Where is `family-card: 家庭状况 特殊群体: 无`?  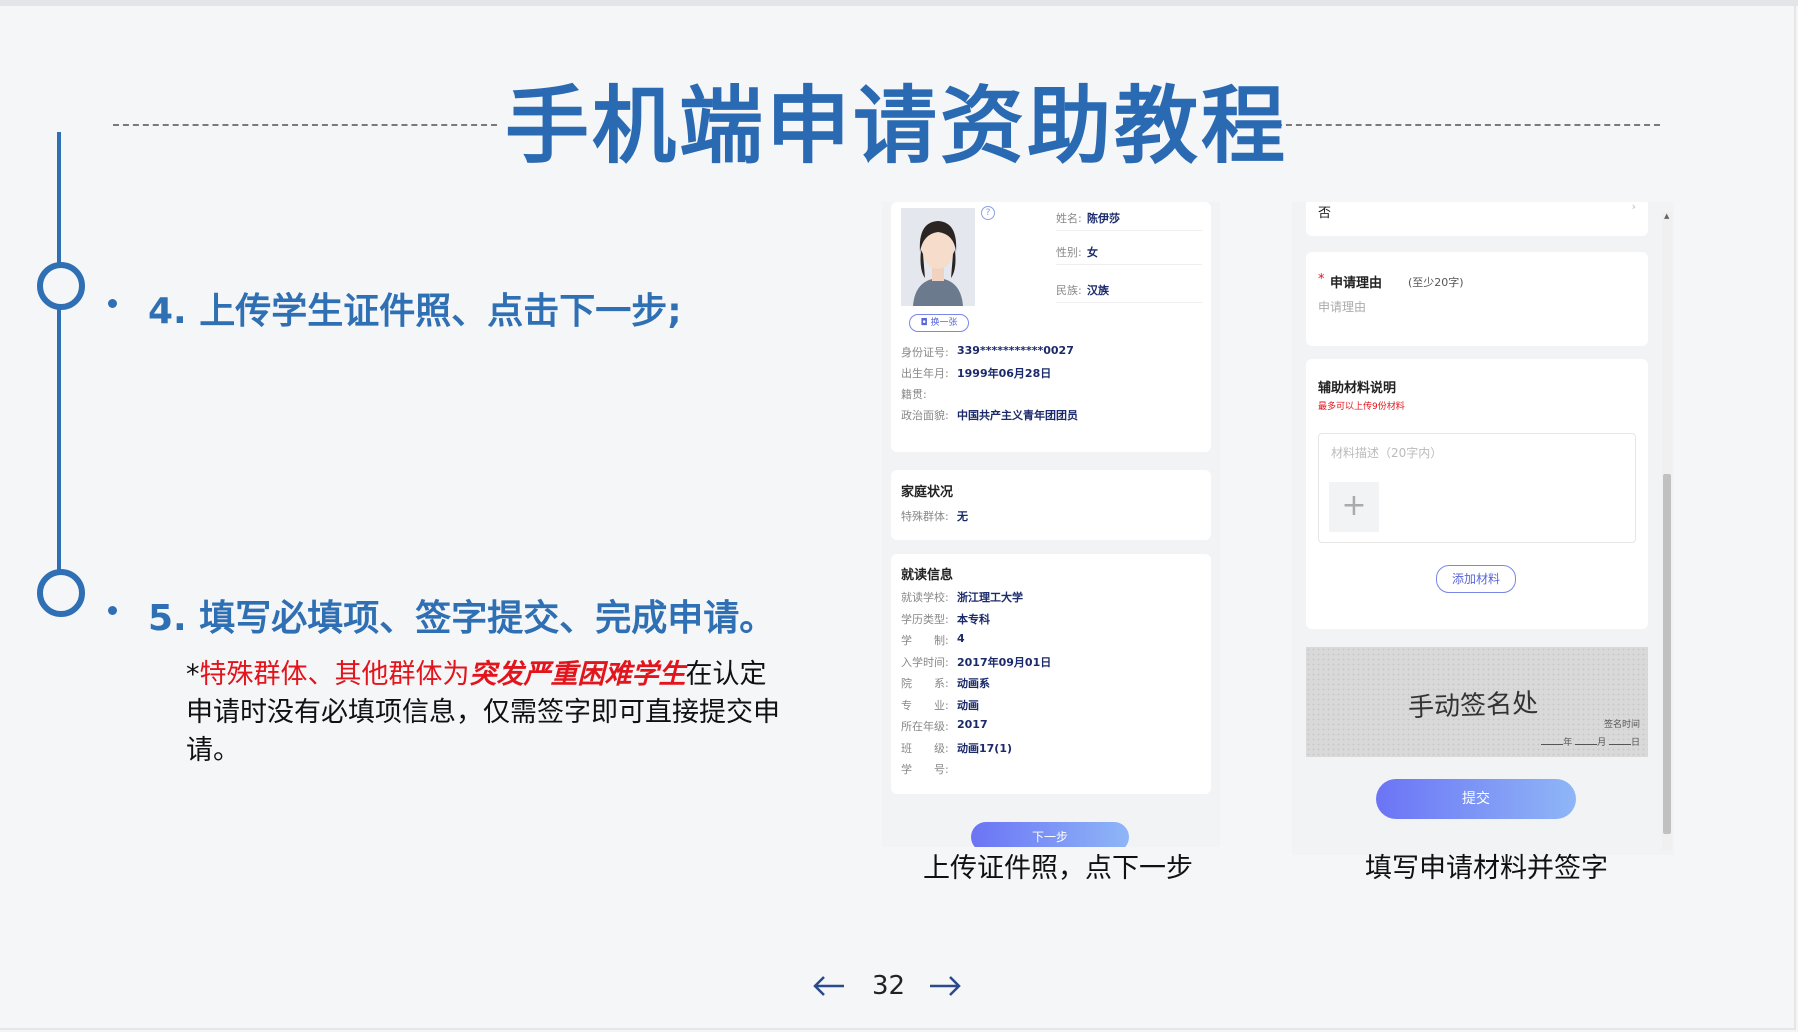
family-card: 家庭状况 特殊群体: 无 is located at coordinates (1051, 505).